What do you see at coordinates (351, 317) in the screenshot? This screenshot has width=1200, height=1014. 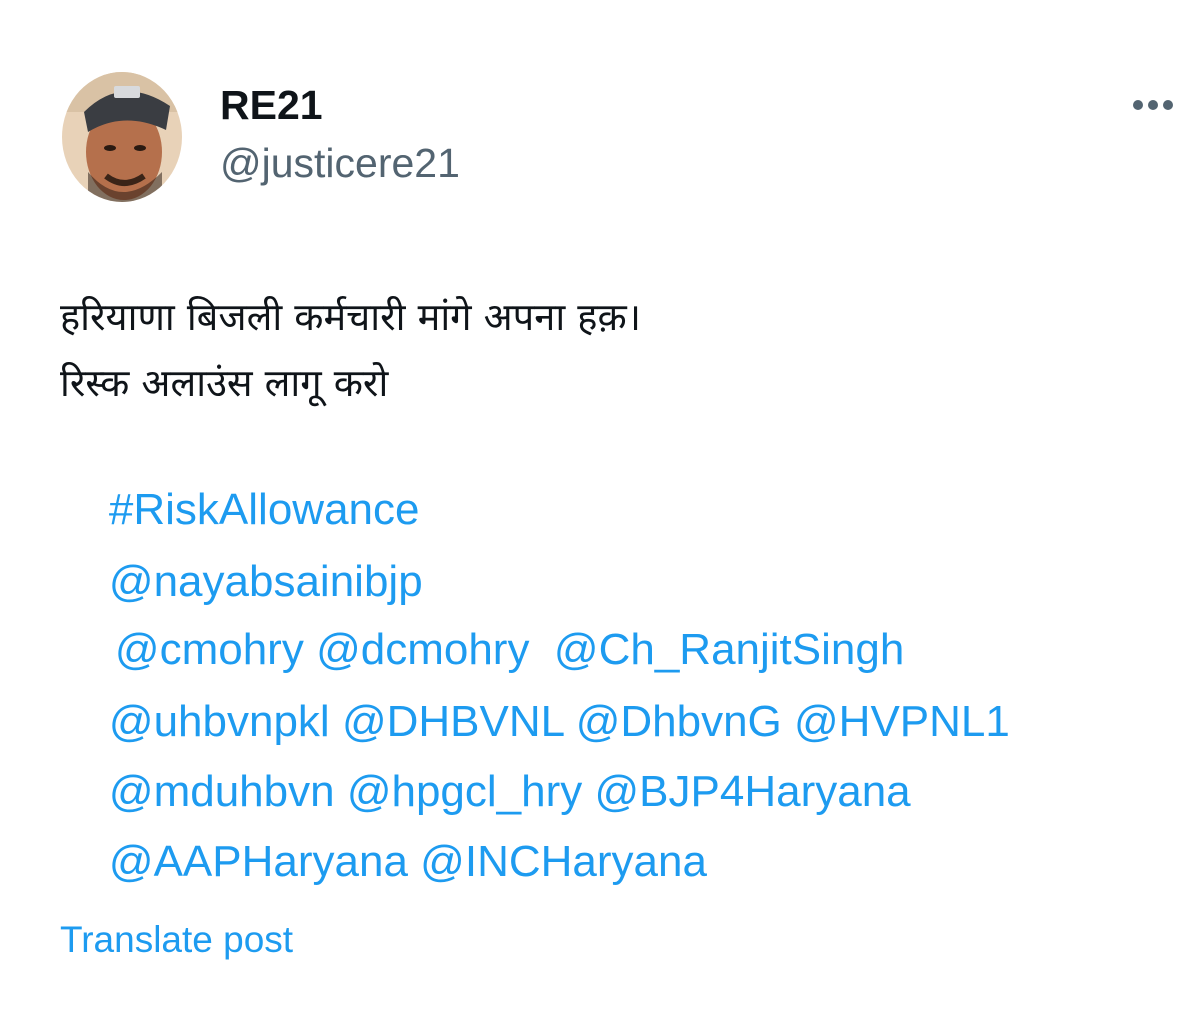 I see `post-text-line: हरियाणा बिजली कर्मचारी मांगे अपना हक़।` at bounding box center [351, 317].